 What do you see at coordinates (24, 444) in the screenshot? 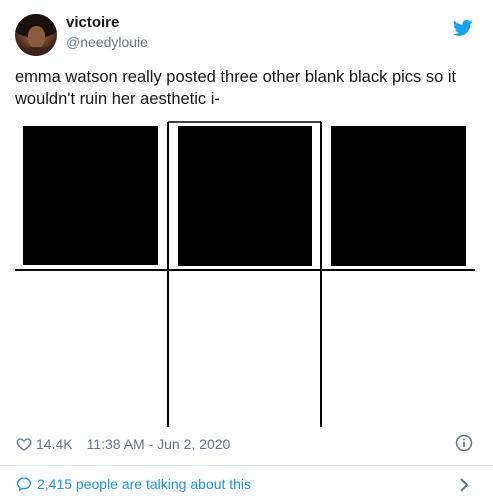
I see `heart-icon` at bounding box center [24, 444].